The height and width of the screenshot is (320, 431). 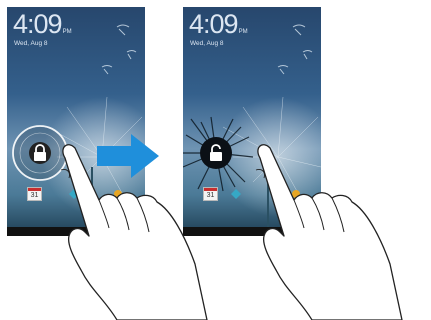 What do you see at coordinates (216, 153) in the screenshot?
I see `unlock-icon` at bounding box center [216, 153].